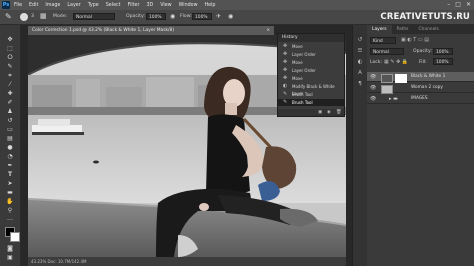  I want to click on folder-icon: ▸ ▬, so click(393, 99).